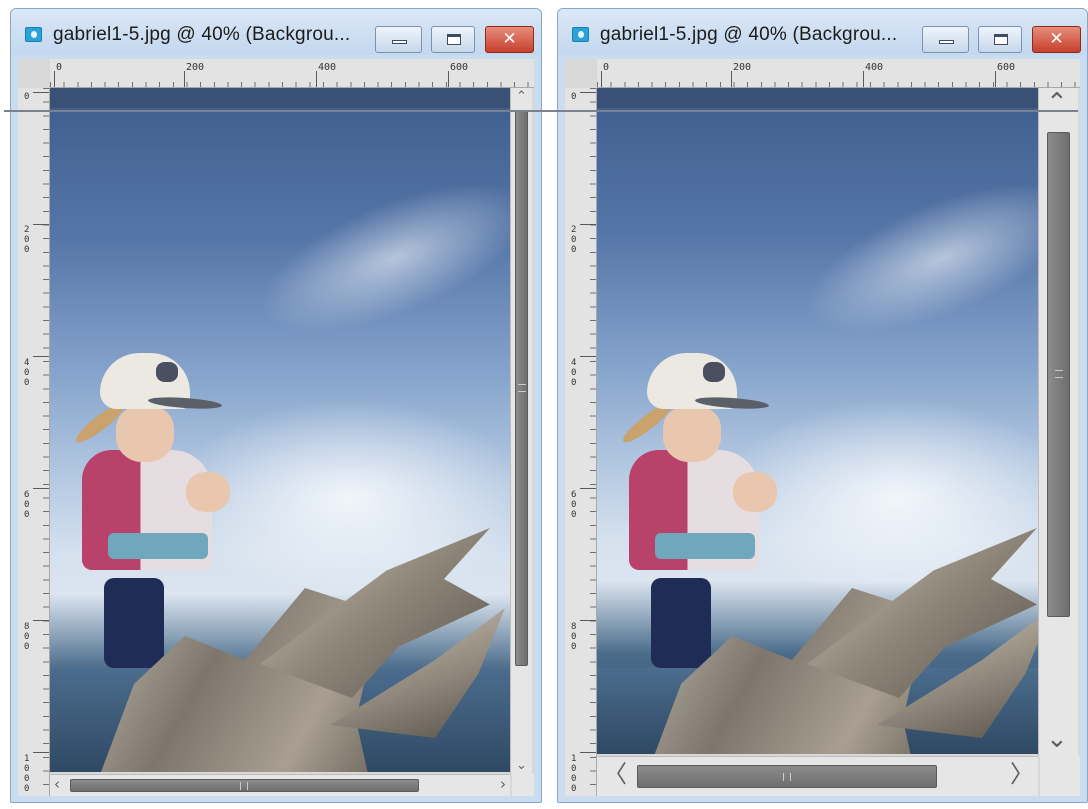 Image resolution: width=1088 pixels, height=809 pixels. I want to click on horizontal-scrollbar: ‹ ›, so click(280, 785).